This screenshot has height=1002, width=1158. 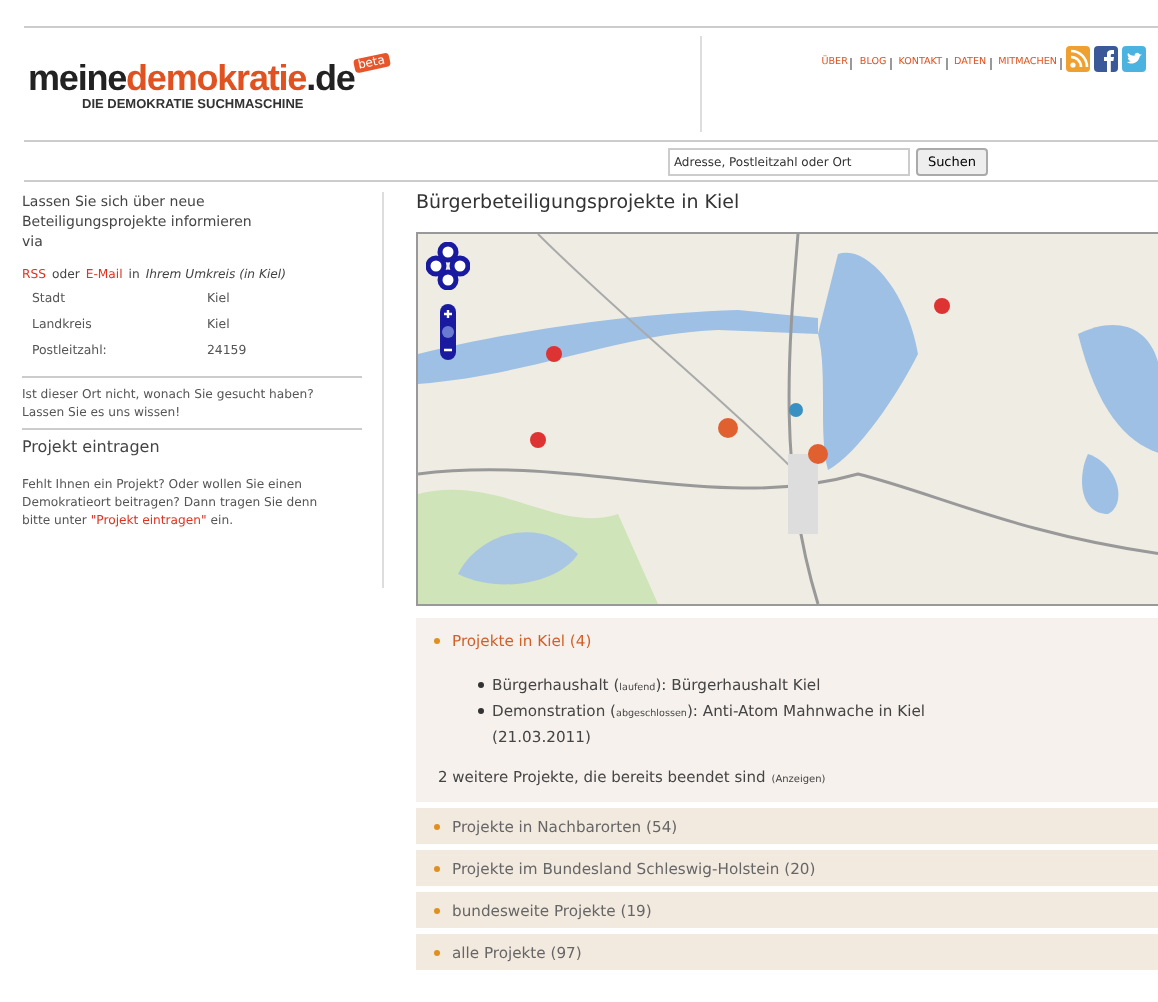 What do you see at coordinates (448, 332) in the screenshot?
I see `zoom-control-icon` at bounding box center [448, 332].